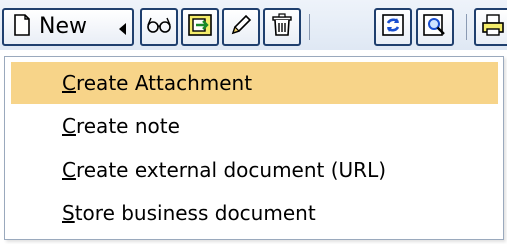  What do you see at coordinates (231, 170) in the screenshot?
I see `menu-item-label: reate external document (URL)` at bounding box center [231, 170].